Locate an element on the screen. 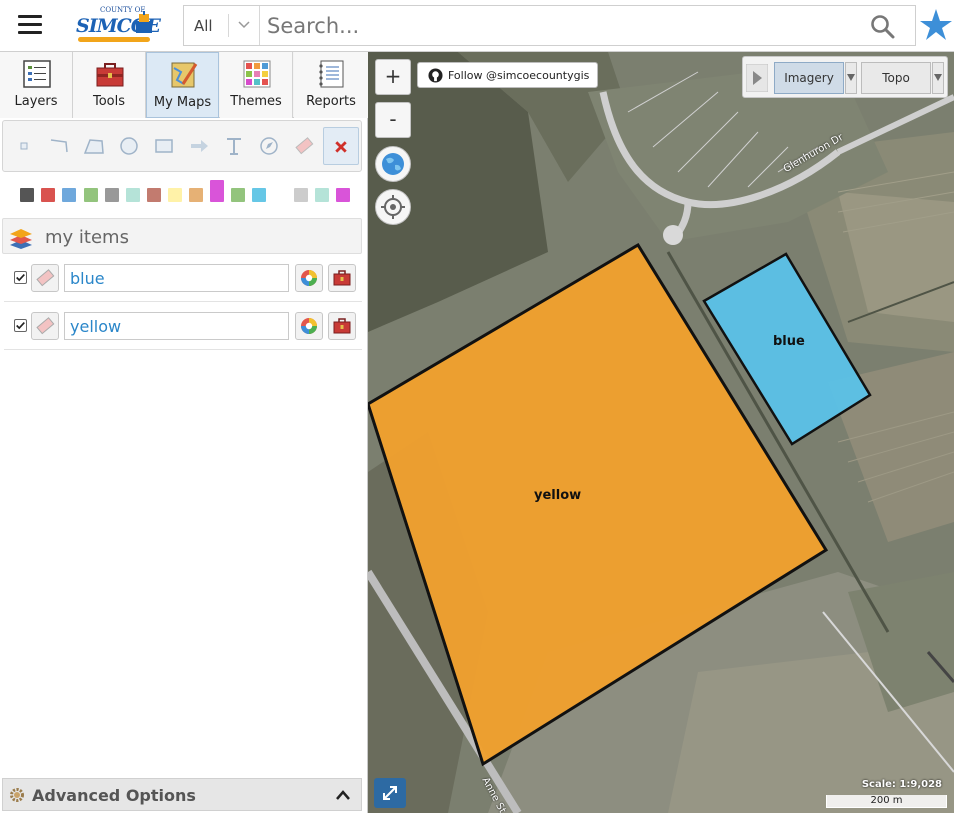 The width and height of the screenshot is (954, 813). themes-grid-icon is located at coordinates (257, 74).